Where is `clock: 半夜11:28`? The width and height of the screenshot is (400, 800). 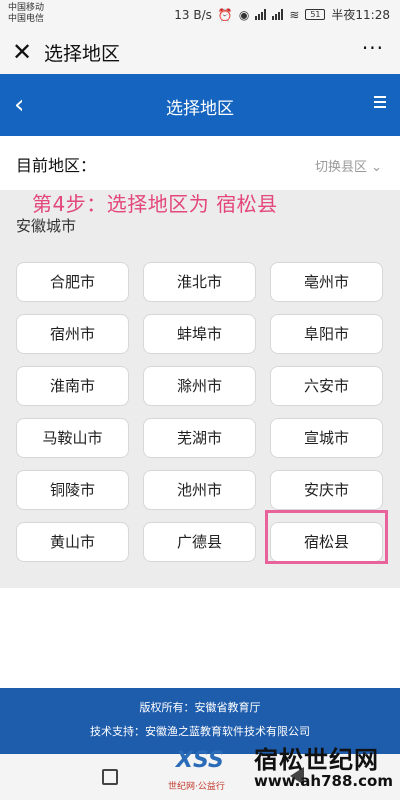 clock: 半夜11:28 is located at coordinates (360, 15).